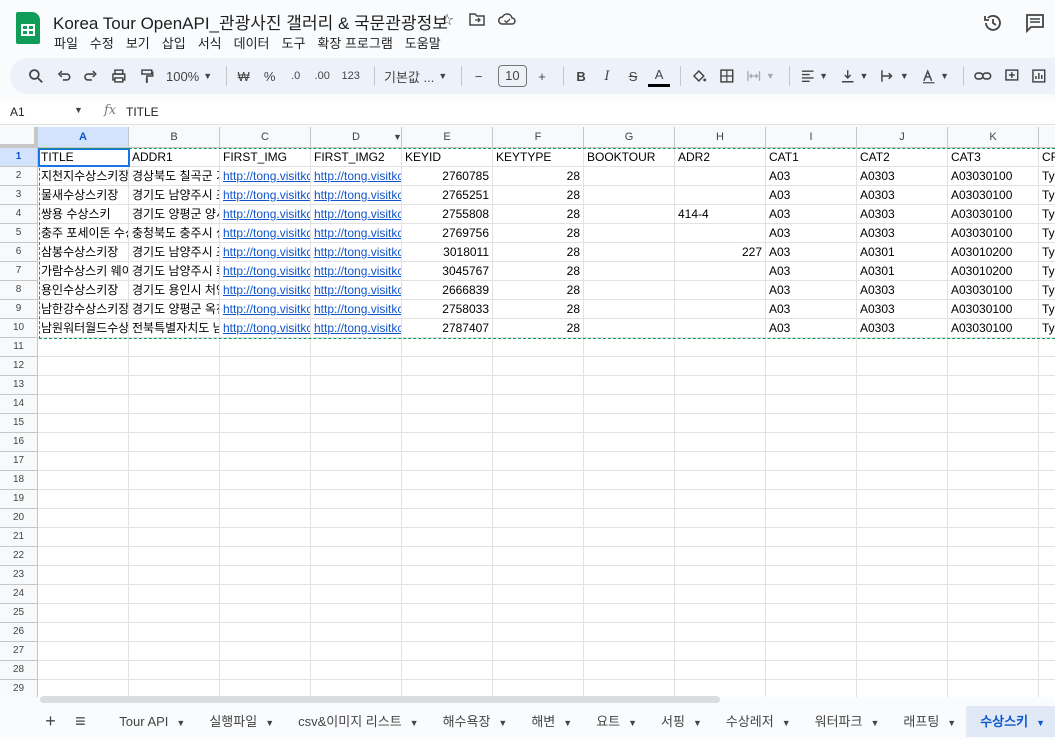 The image size is (1055, 739). Describe the element at coordinates (811, 137) in the screenshot. I see `column-header-i: I` at that location.